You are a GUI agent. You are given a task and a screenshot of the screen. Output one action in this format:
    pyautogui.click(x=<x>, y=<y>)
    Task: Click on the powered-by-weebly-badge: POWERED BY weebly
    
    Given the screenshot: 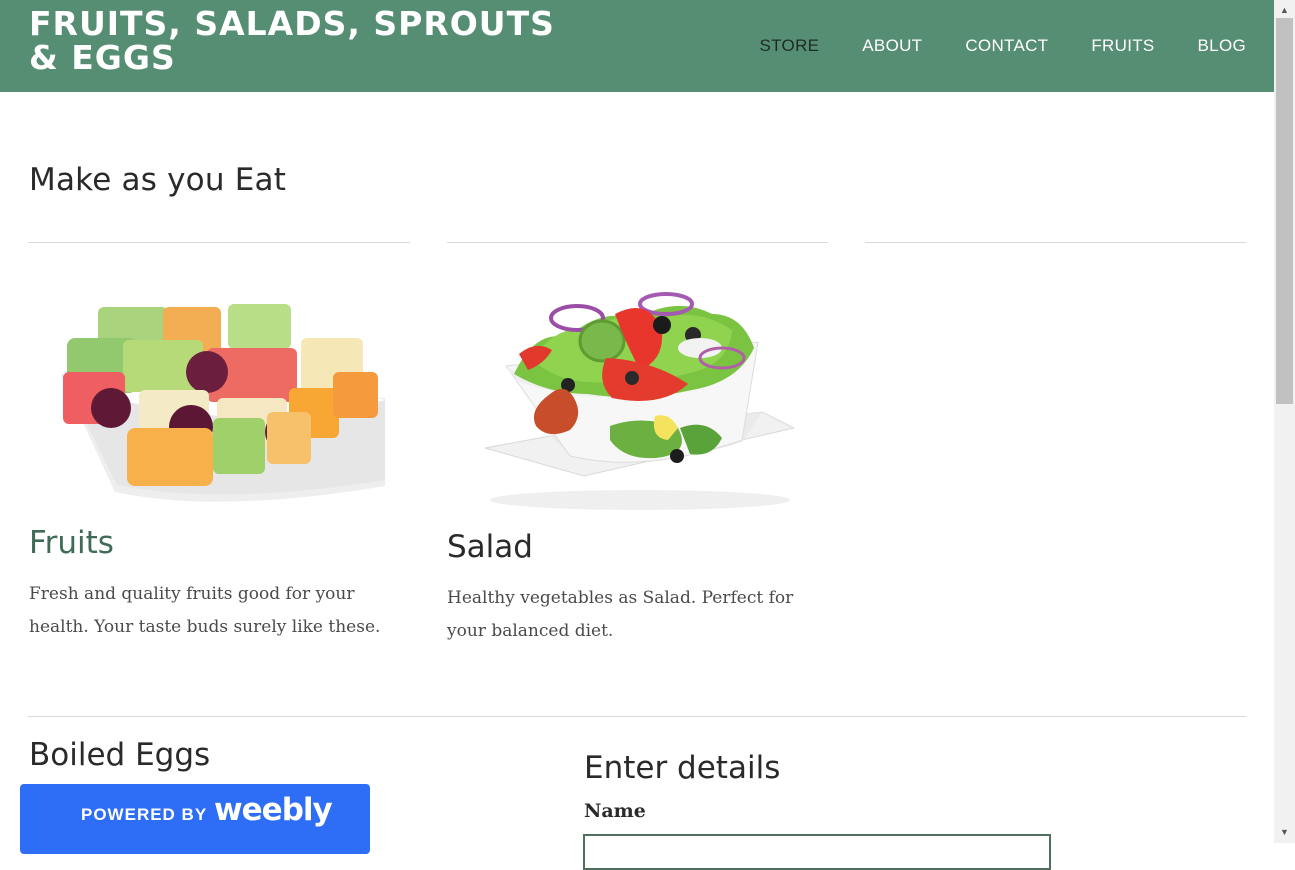 What is the action you would take?
    pyautogui.click(x=195, y=819)
    